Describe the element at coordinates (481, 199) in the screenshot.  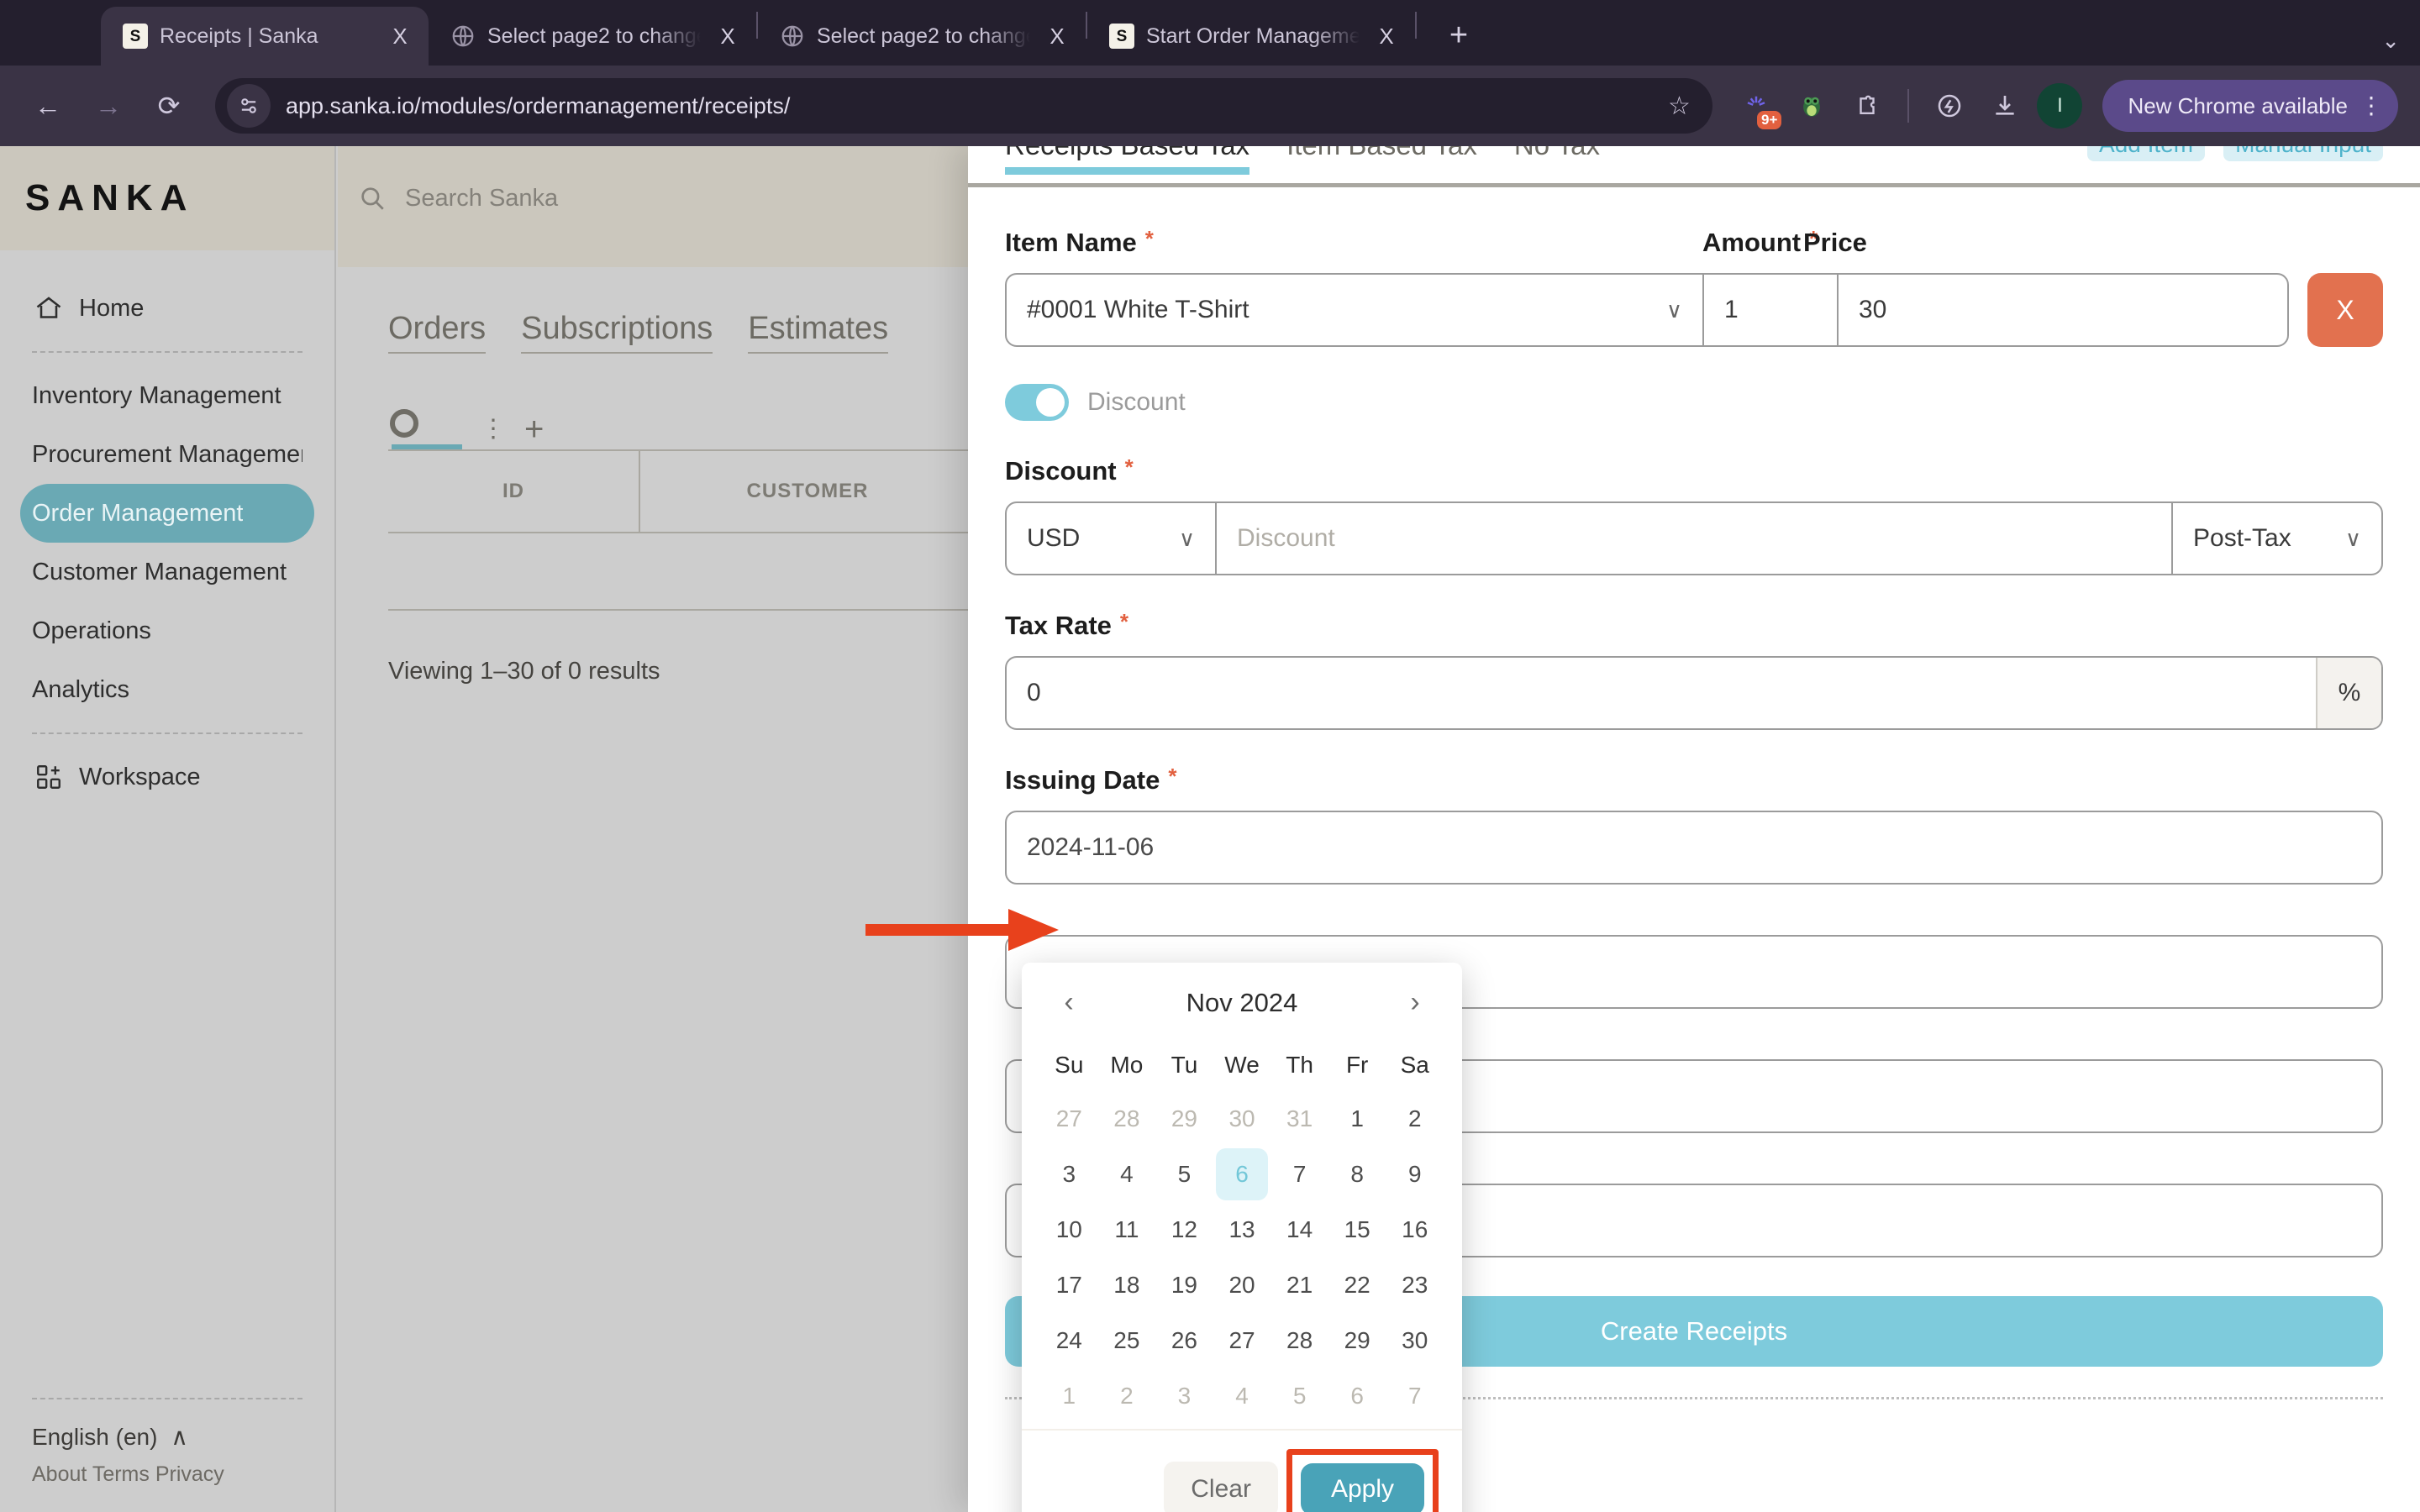
I see `search-input: Search Sanka` at that location.